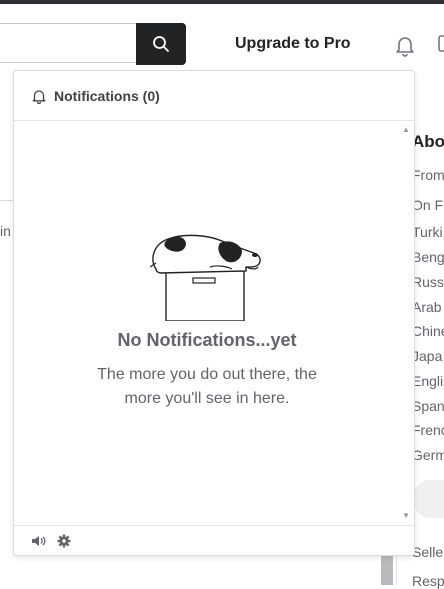 The height and width of the screenshot is (589, 444). Describe the element at coordinates (427, 307) in the screenshot. I see `right-column-item: Arab` at that location.